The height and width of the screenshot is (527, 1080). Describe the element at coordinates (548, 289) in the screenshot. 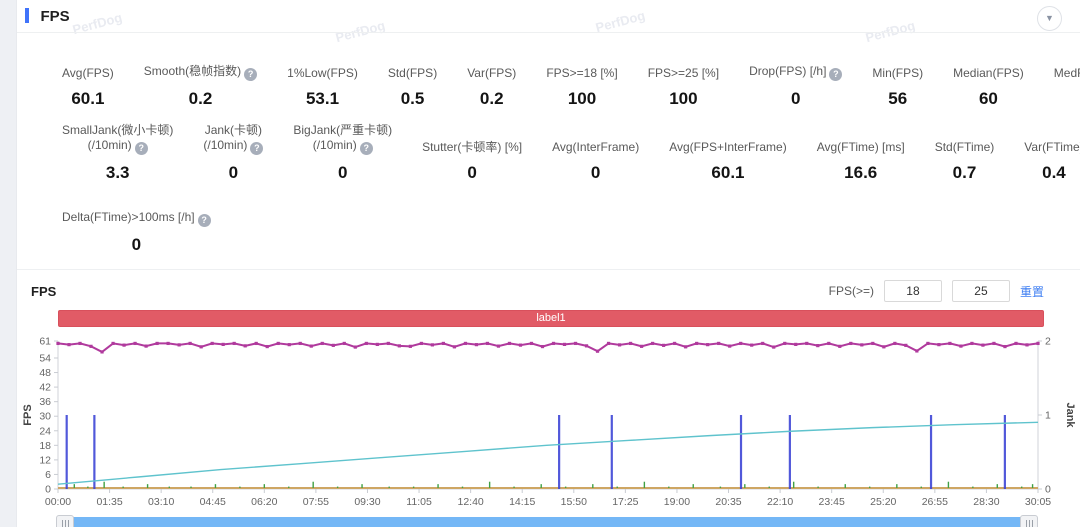

I see `chart-header: FPS FPS(>=) 重置` at that location.